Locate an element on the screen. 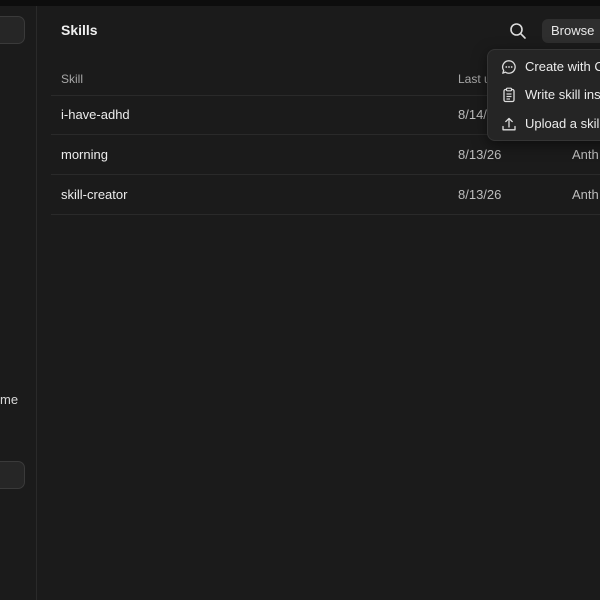 This screenshot has width=600, height=600. search-button is located at coordinates (518, 31).